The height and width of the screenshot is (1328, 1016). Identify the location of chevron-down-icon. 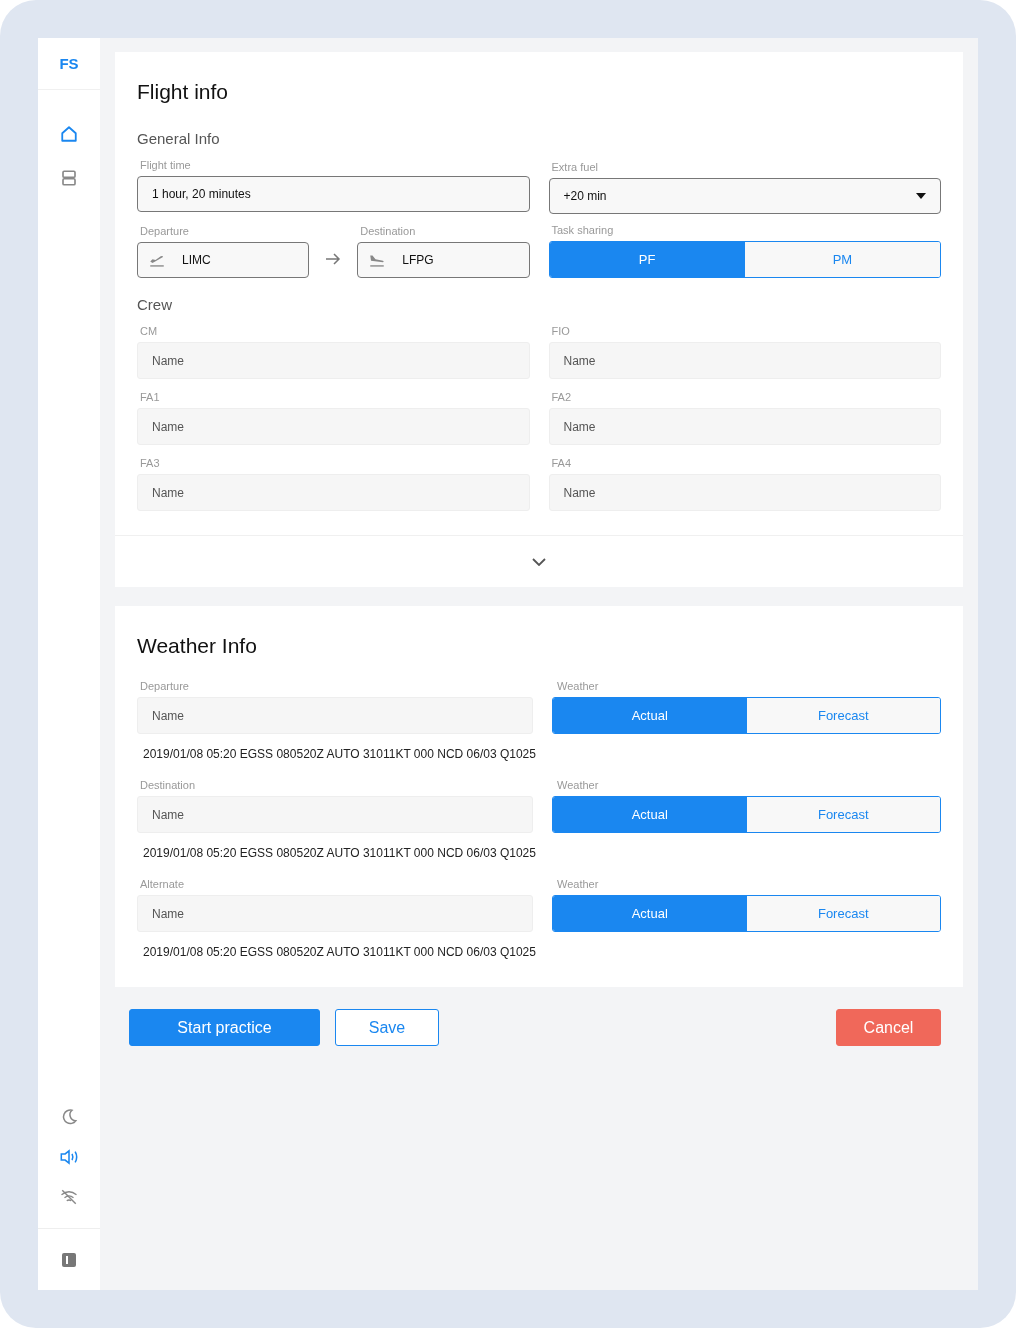
(539, 561).